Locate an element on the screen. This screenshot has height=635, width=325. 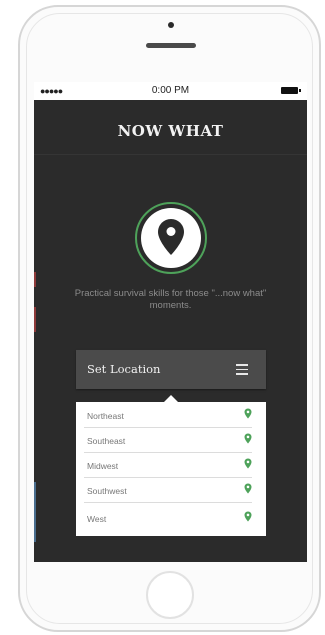
set-location-bar: Set Location is located at coordinates (171, 369).